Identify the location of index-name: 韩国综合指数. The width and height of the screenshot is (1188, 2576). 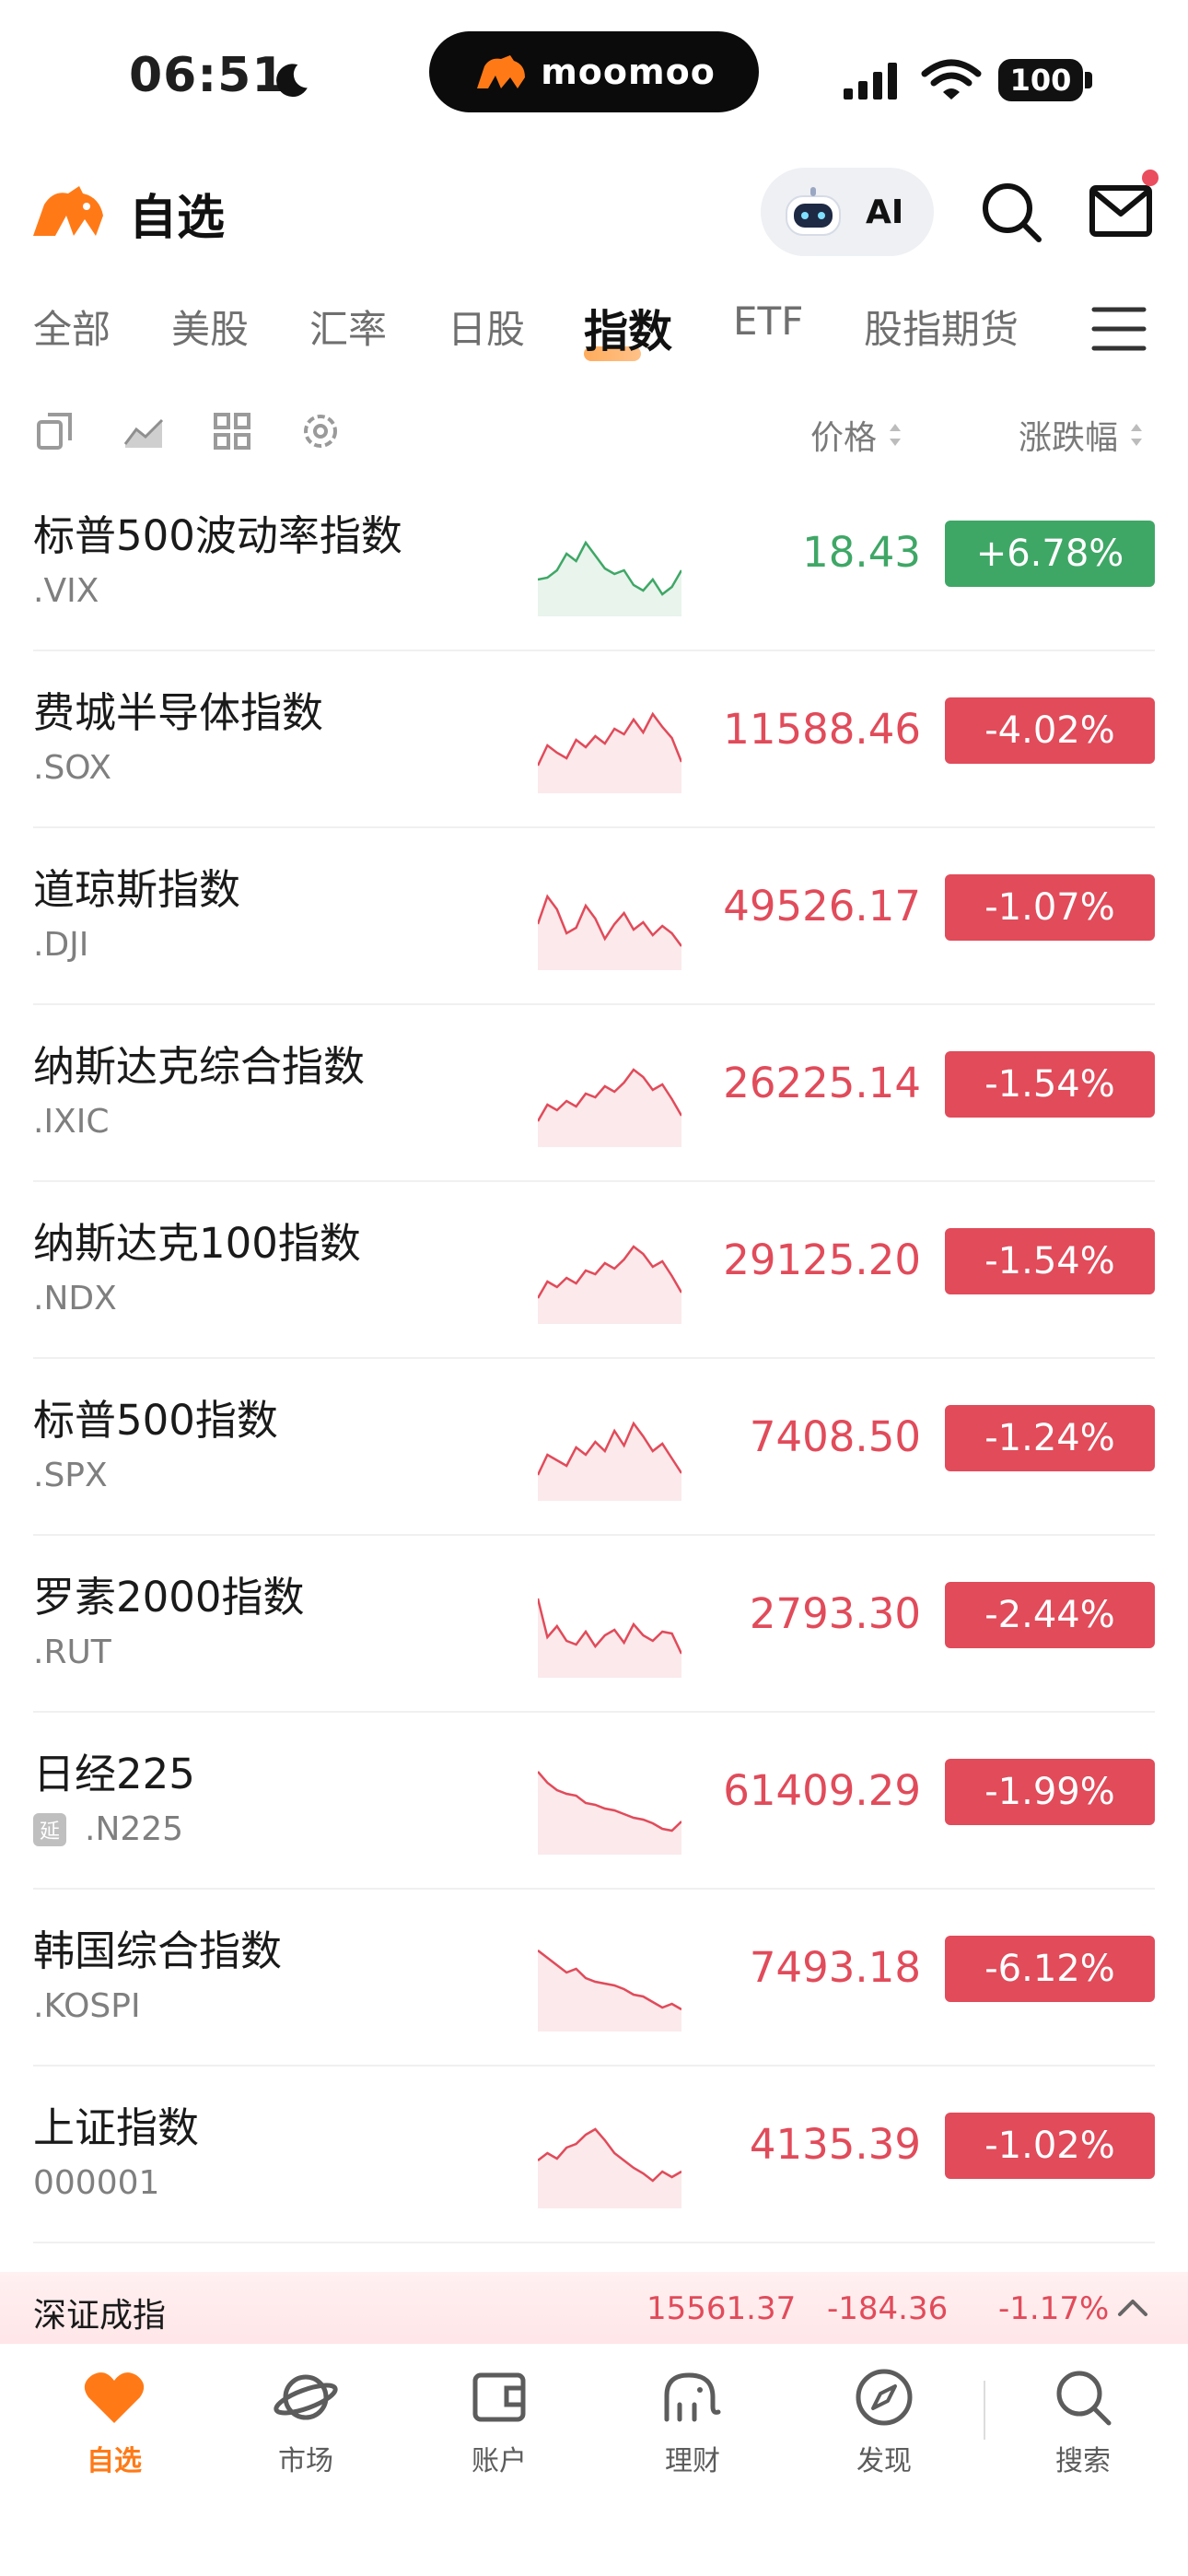
(158, 1950).